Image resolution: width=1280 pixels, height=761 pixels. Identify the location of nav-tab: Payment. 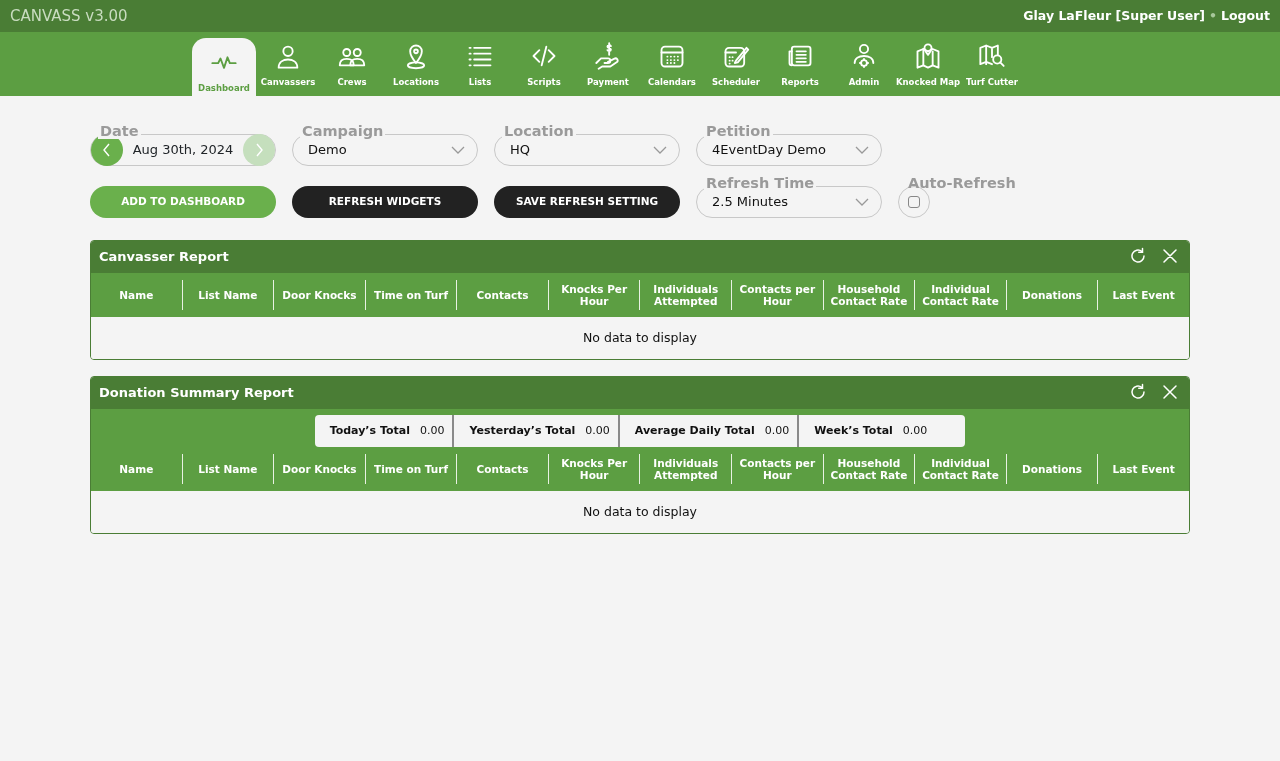
(608, 67).